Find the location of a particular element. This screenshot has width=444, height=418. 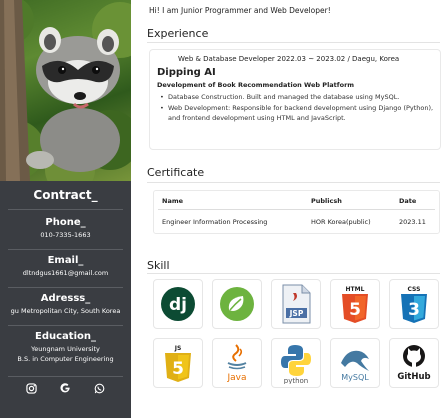

css3-icon: CSS 3 is located at coordinates (414, 304).